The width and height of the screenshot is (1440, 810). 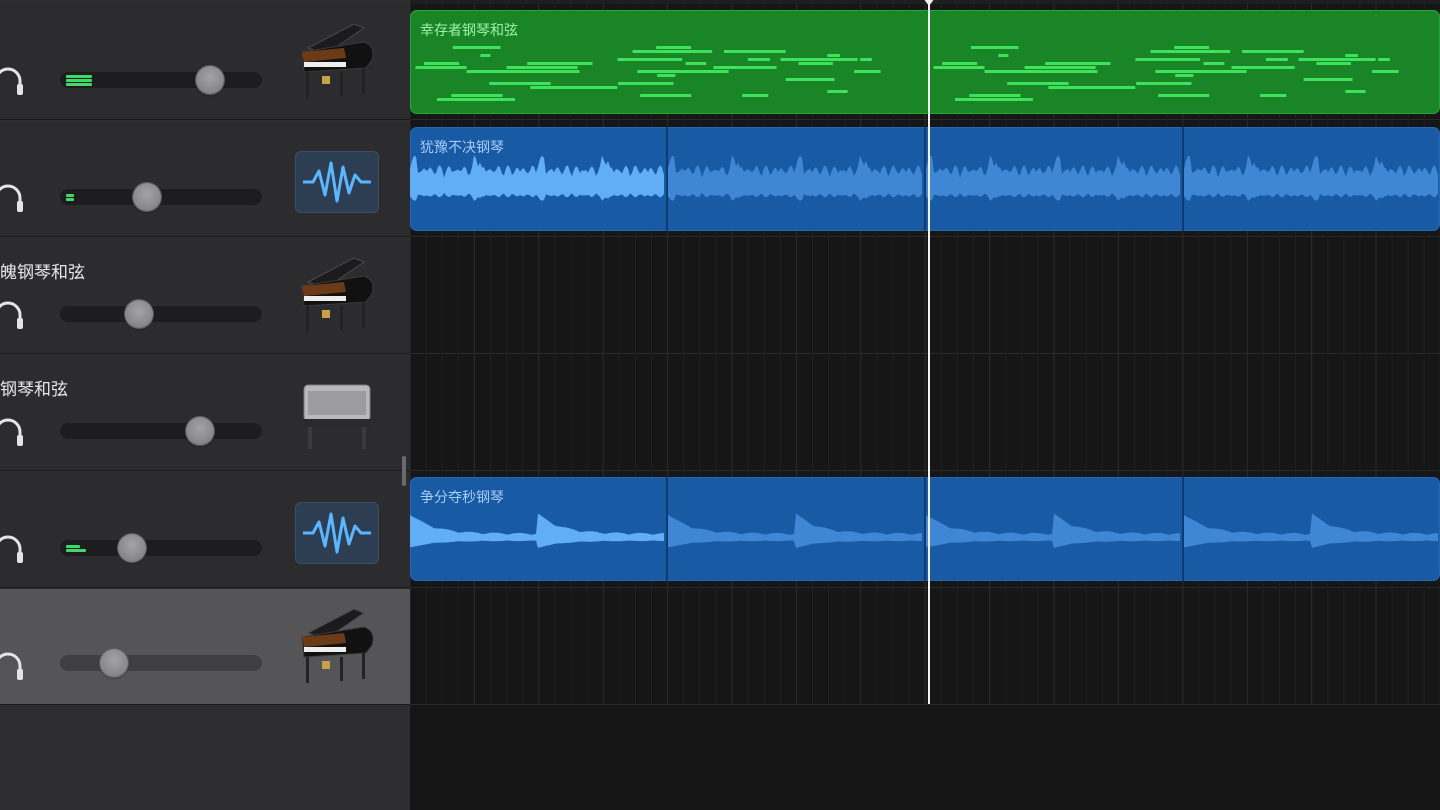 I want to click on midi-notes, so click(x=907, y=73).